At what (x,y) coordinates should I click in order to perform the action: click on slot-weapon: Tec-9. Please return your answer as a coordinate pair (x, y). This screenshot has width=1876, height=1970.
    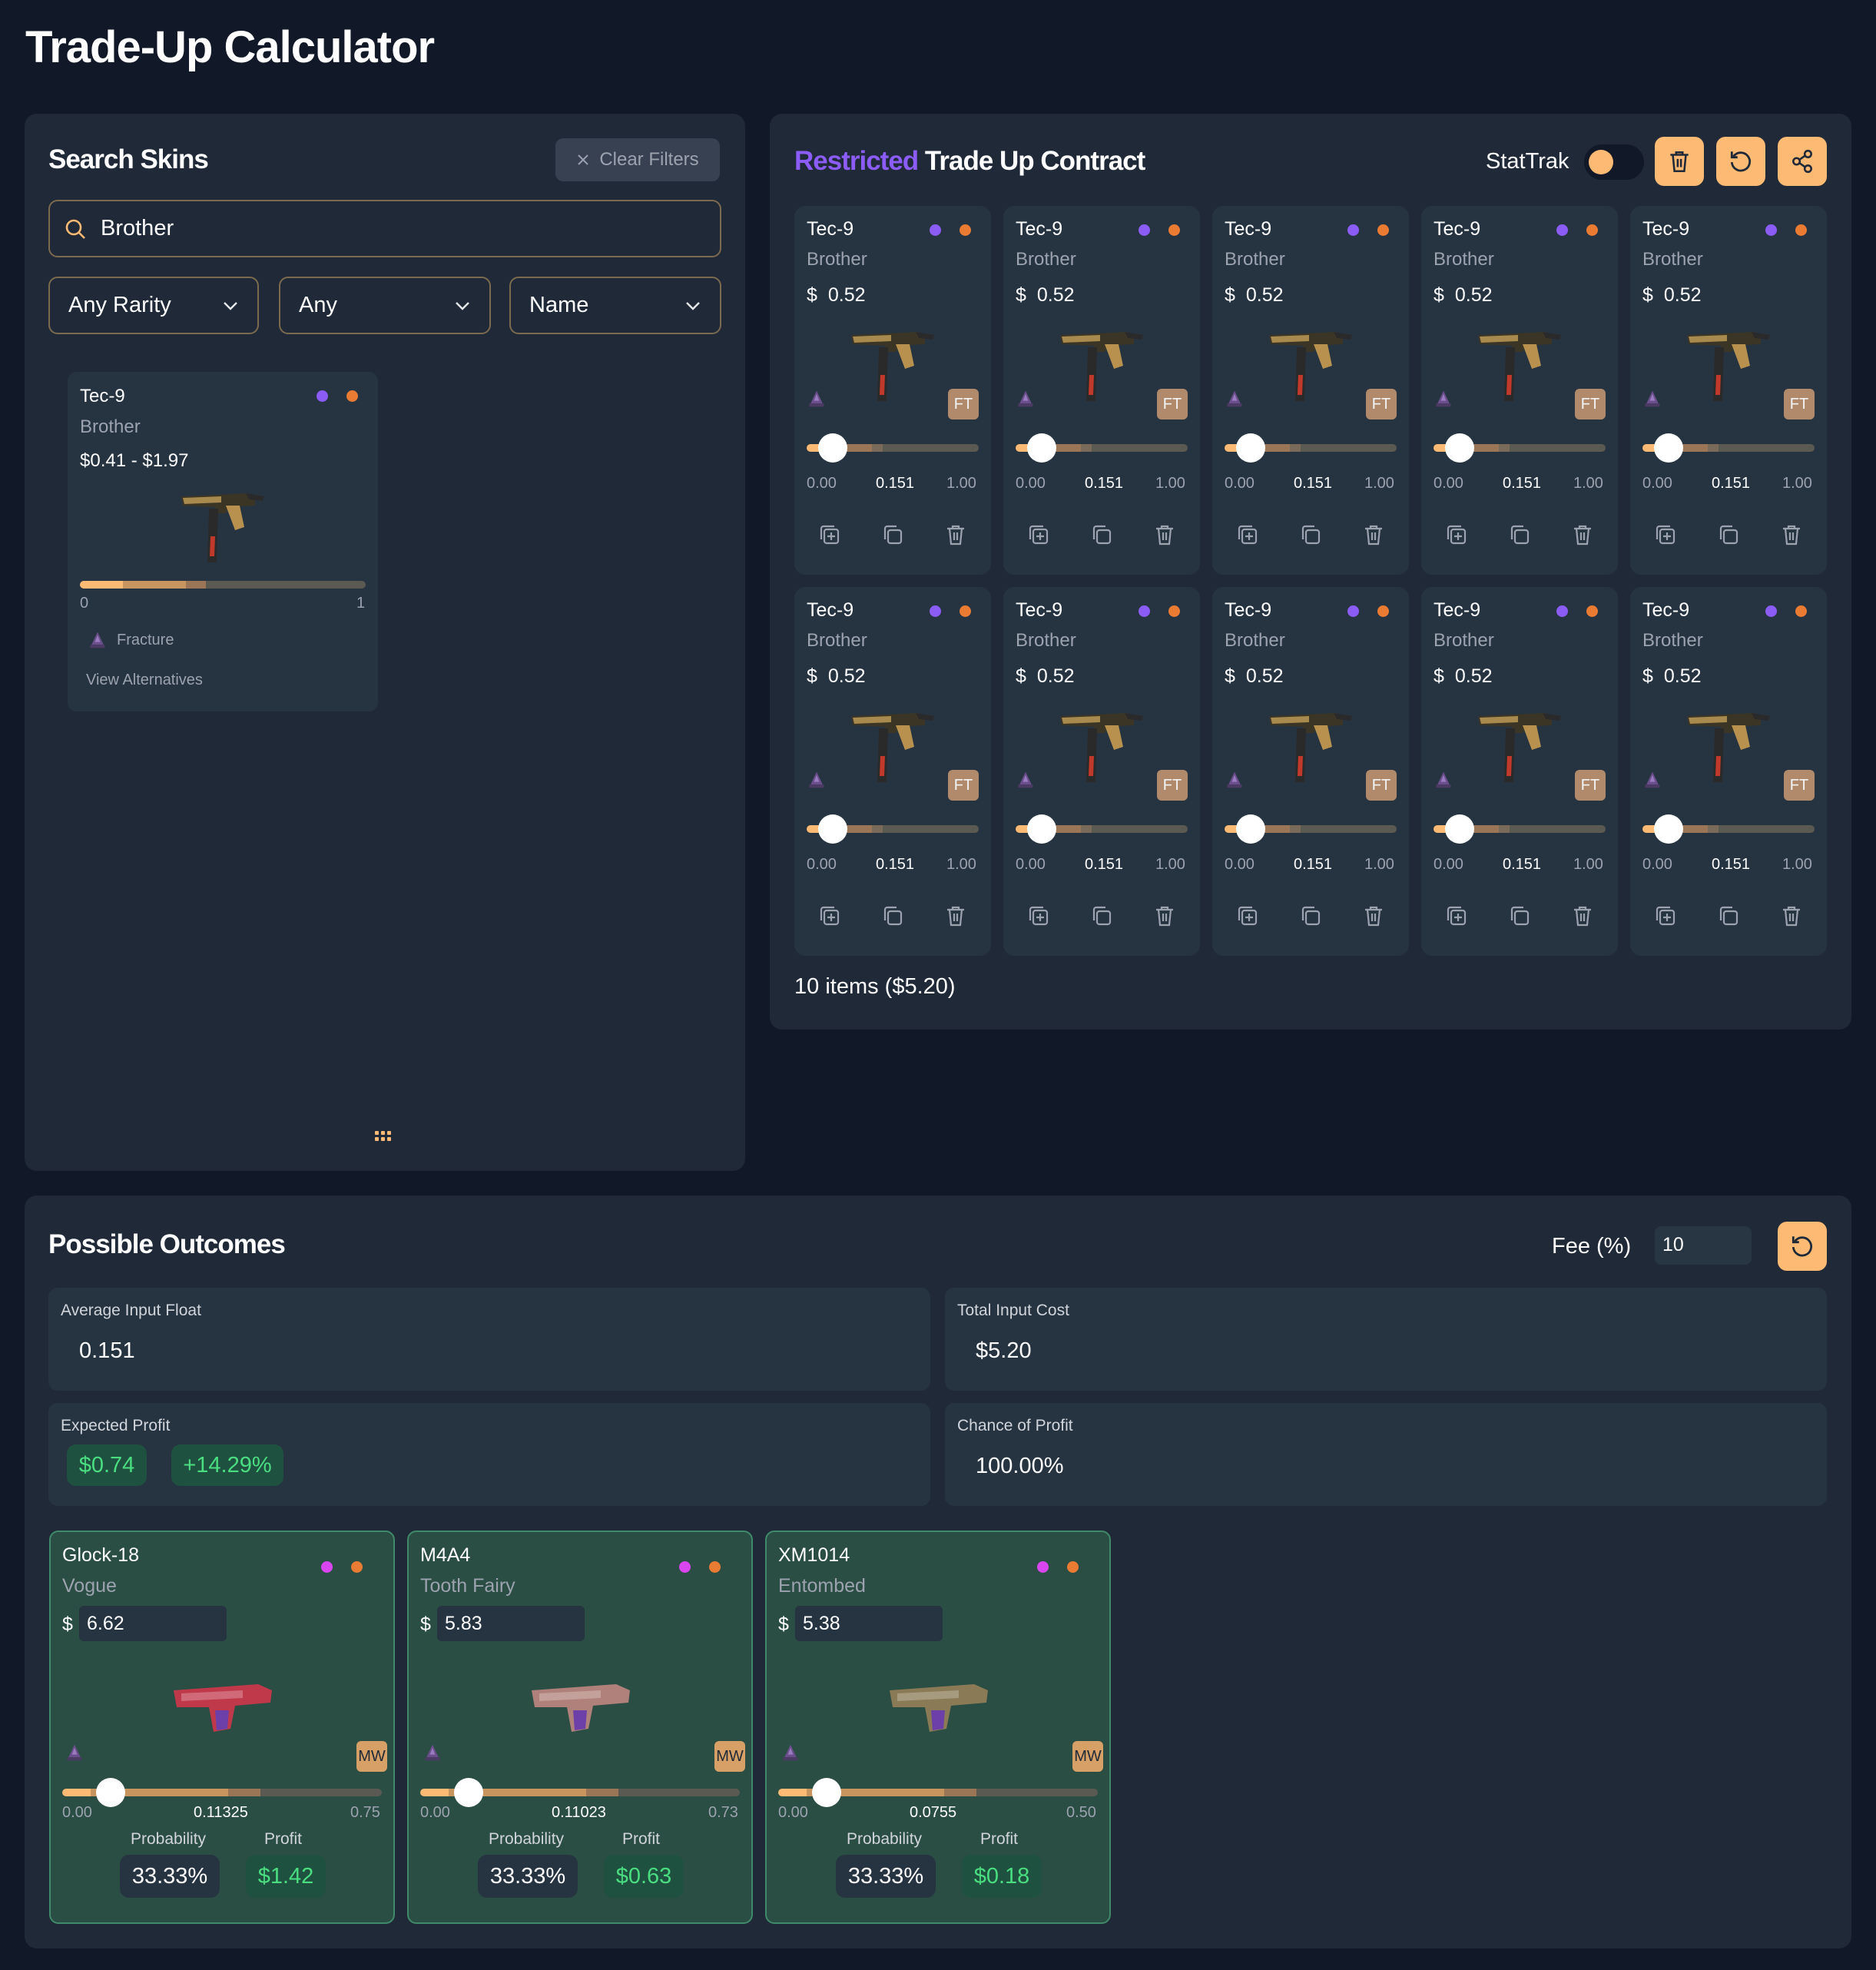
    Looking at the image, I should click on (1039, 229).